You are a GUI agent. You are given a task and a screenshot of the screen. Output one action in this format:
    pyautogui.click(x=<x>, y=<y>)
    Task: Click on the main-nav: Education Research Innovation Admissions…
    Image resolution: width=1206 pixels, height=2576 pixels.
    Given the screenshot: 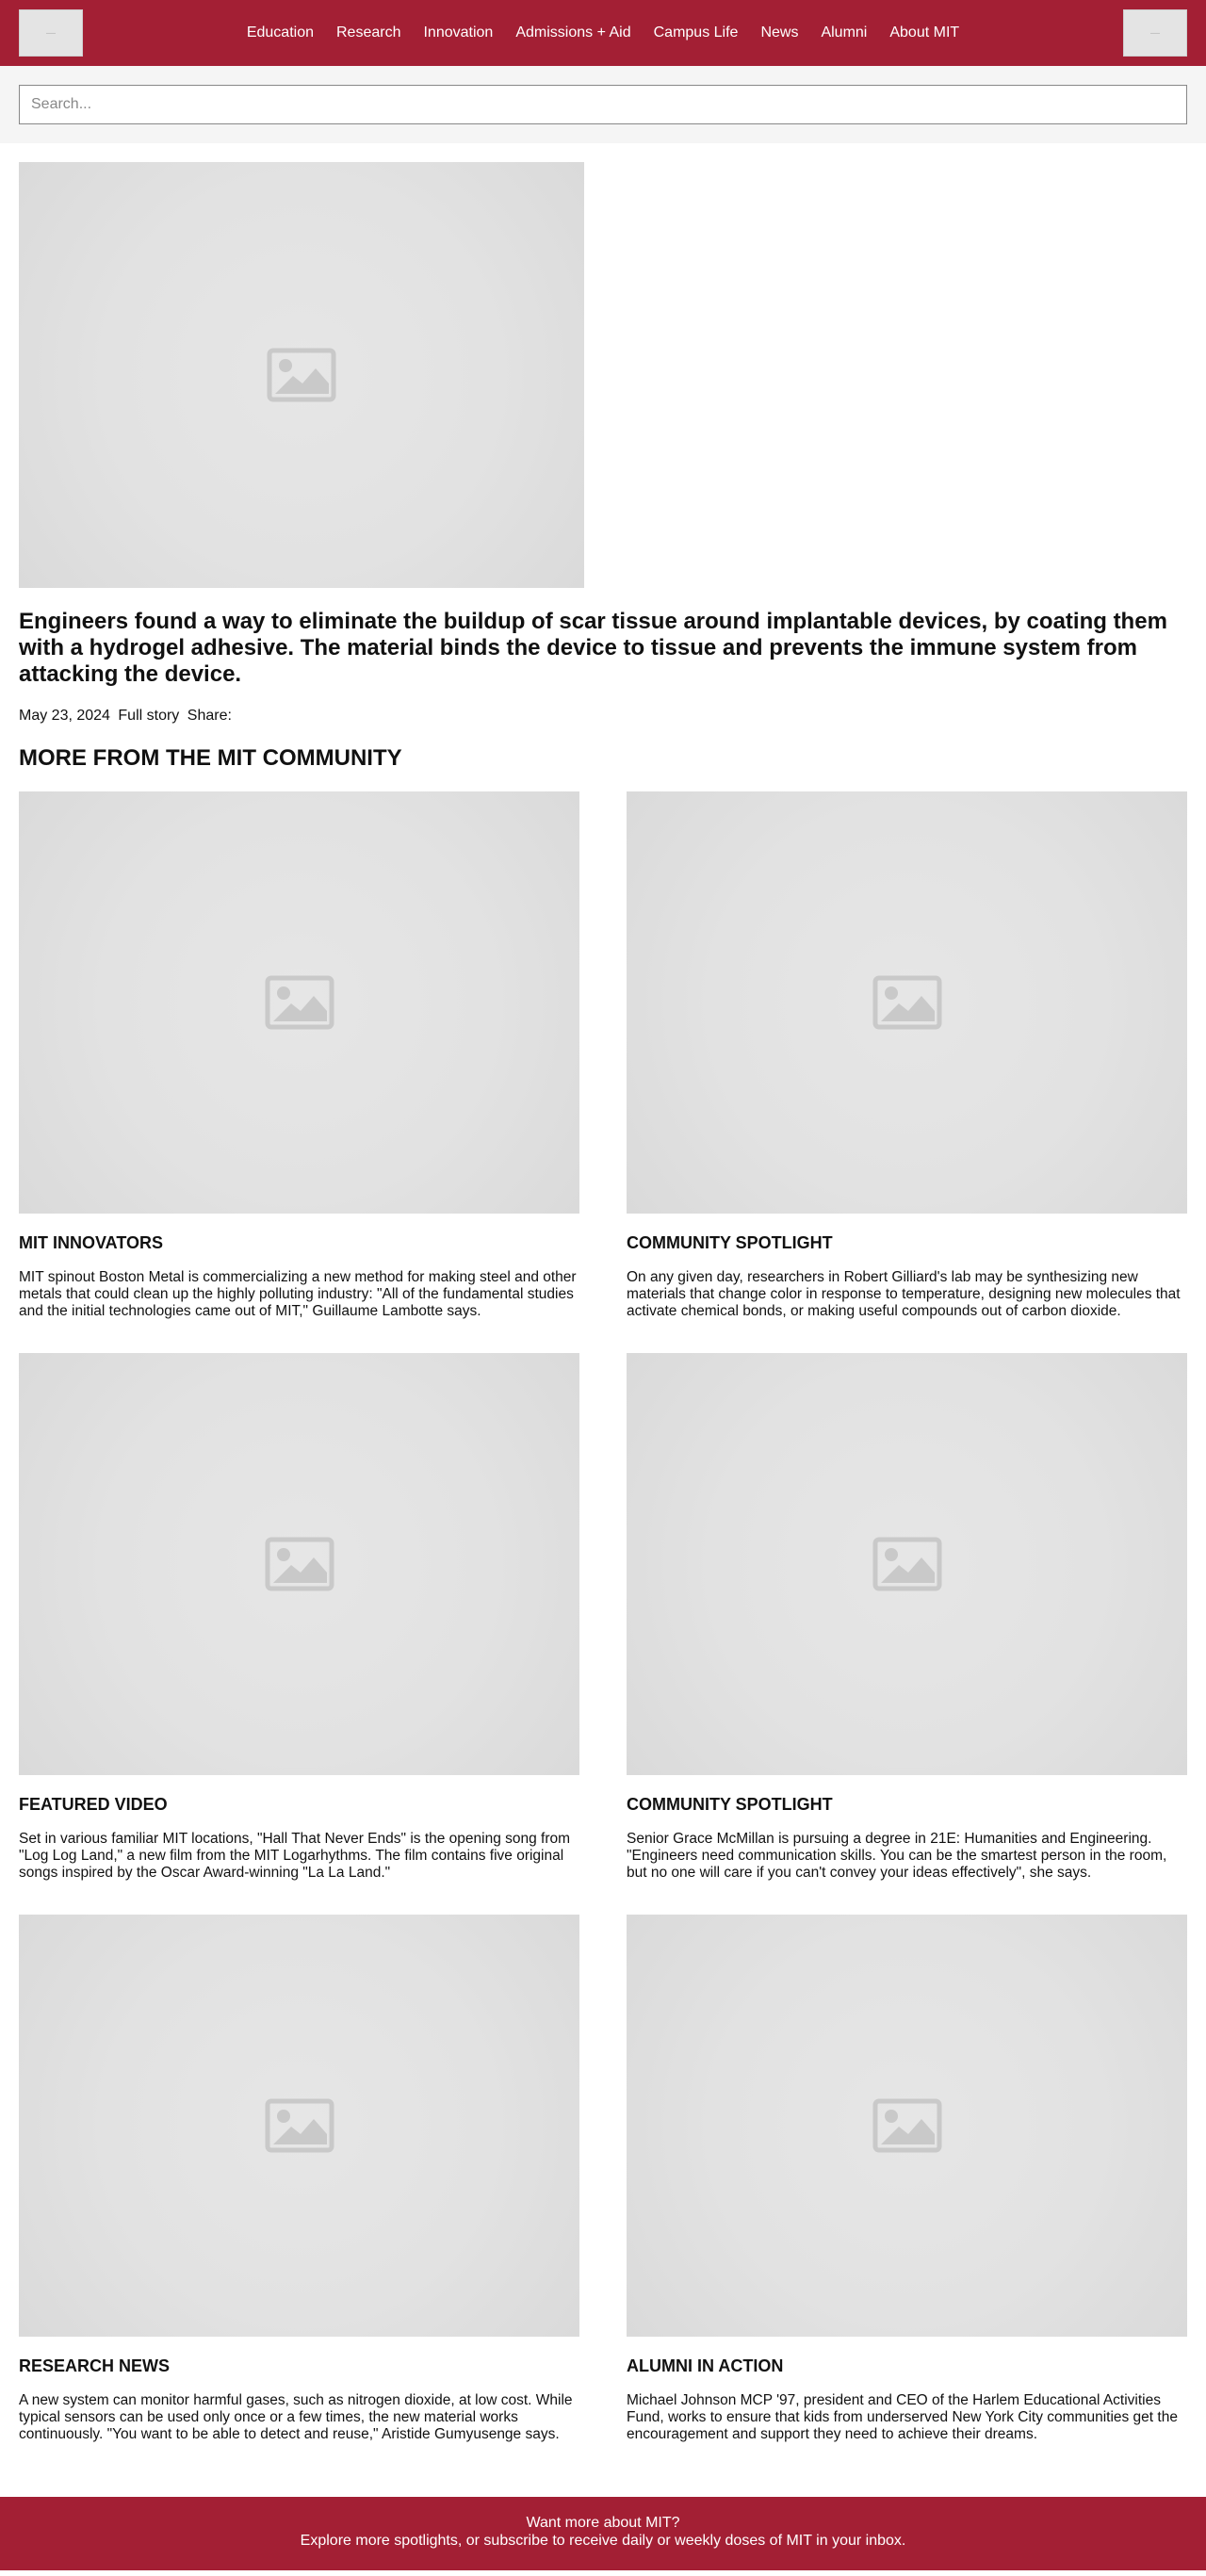 What is the action you would take?
    pyautogui.click(x=603, y=33)
    